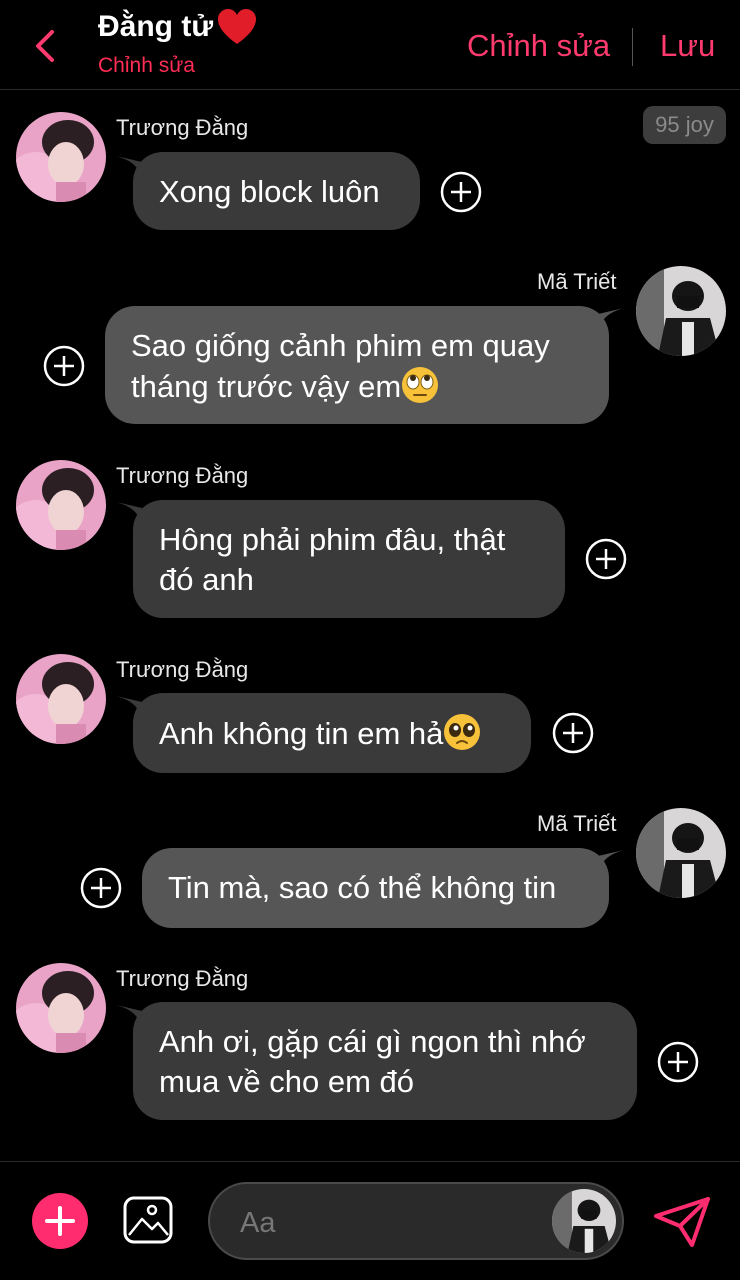  Describe the element at coordinates (538, 46) in the screenshot. I see `edit-button: Chỉnh sửa` at that location.